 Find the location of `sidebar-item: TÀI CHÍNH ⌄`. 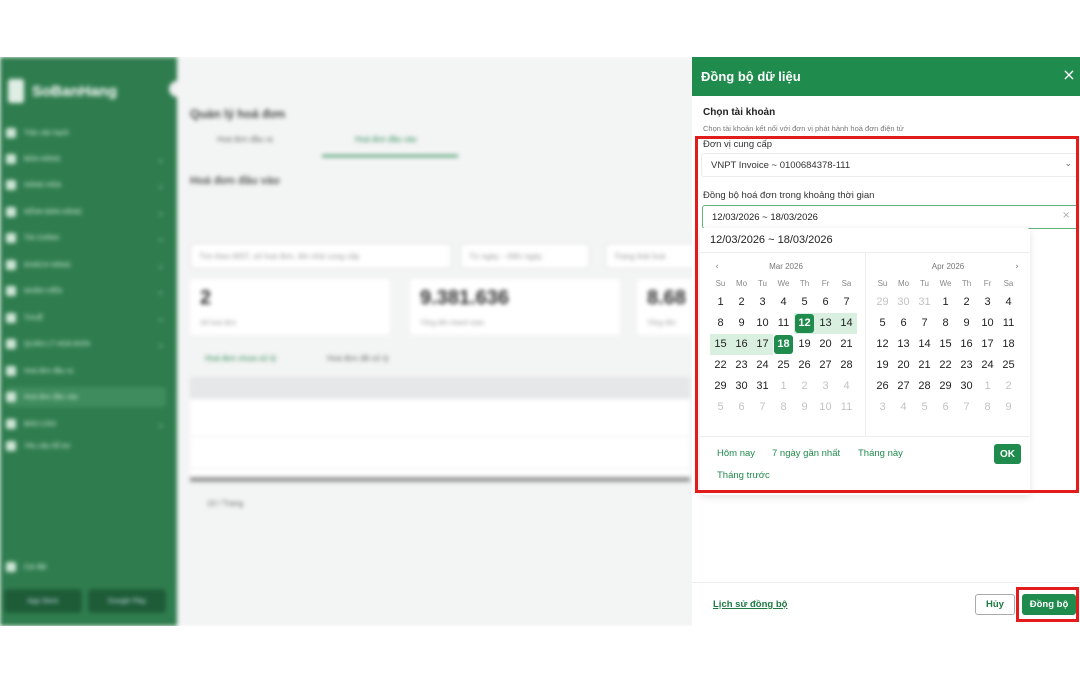

sidebar-item: TÀI CHÍNH ⌄ is located at coordinates (86, 238).